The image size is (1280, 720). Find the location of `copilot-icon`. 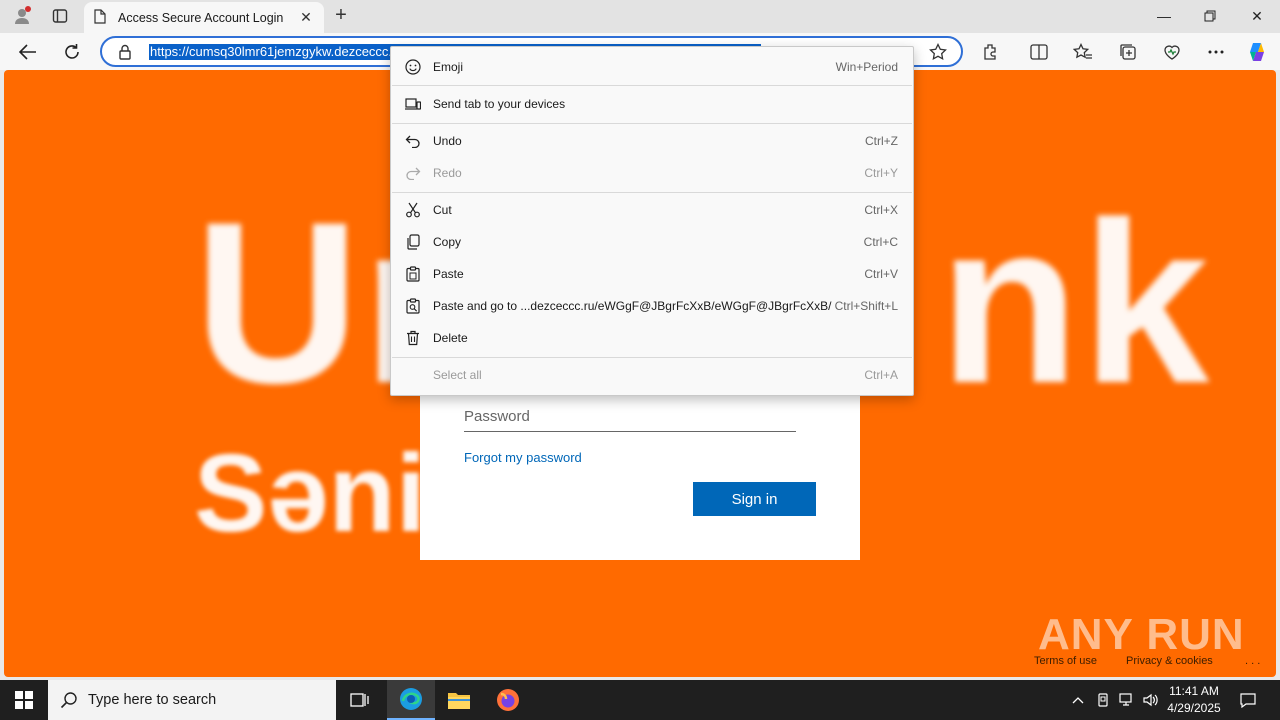

copilot-icon is located at coordinates (1257, 52).